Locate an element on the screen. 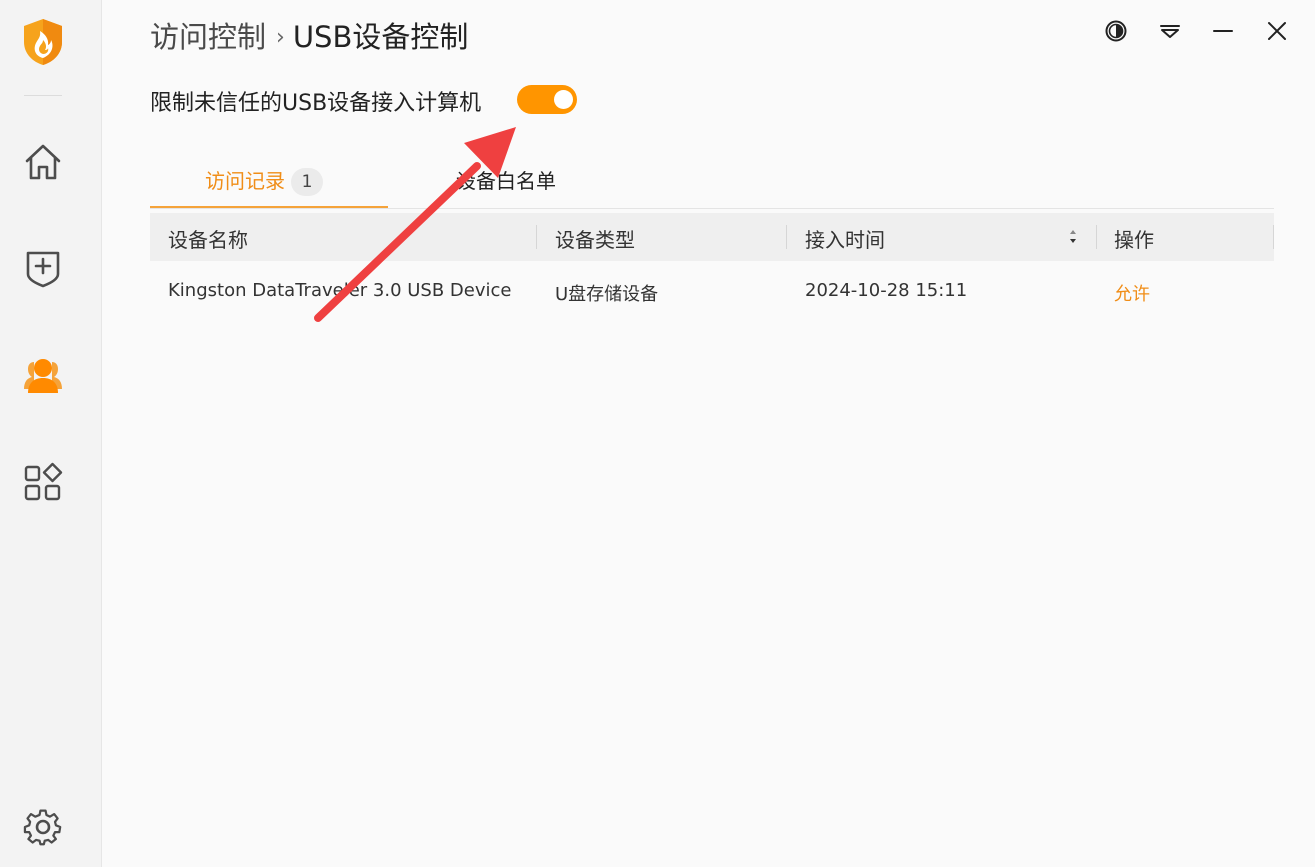 The image size is (1315, 867). menu-icon is located at coordinates (1170, 31).